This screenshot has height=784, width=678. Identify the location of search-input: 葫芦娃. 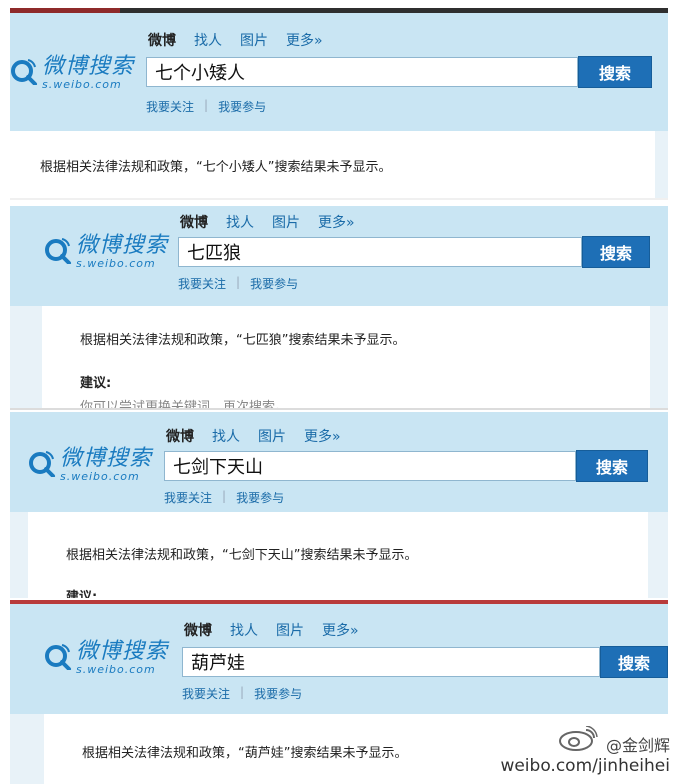
(391, 662).